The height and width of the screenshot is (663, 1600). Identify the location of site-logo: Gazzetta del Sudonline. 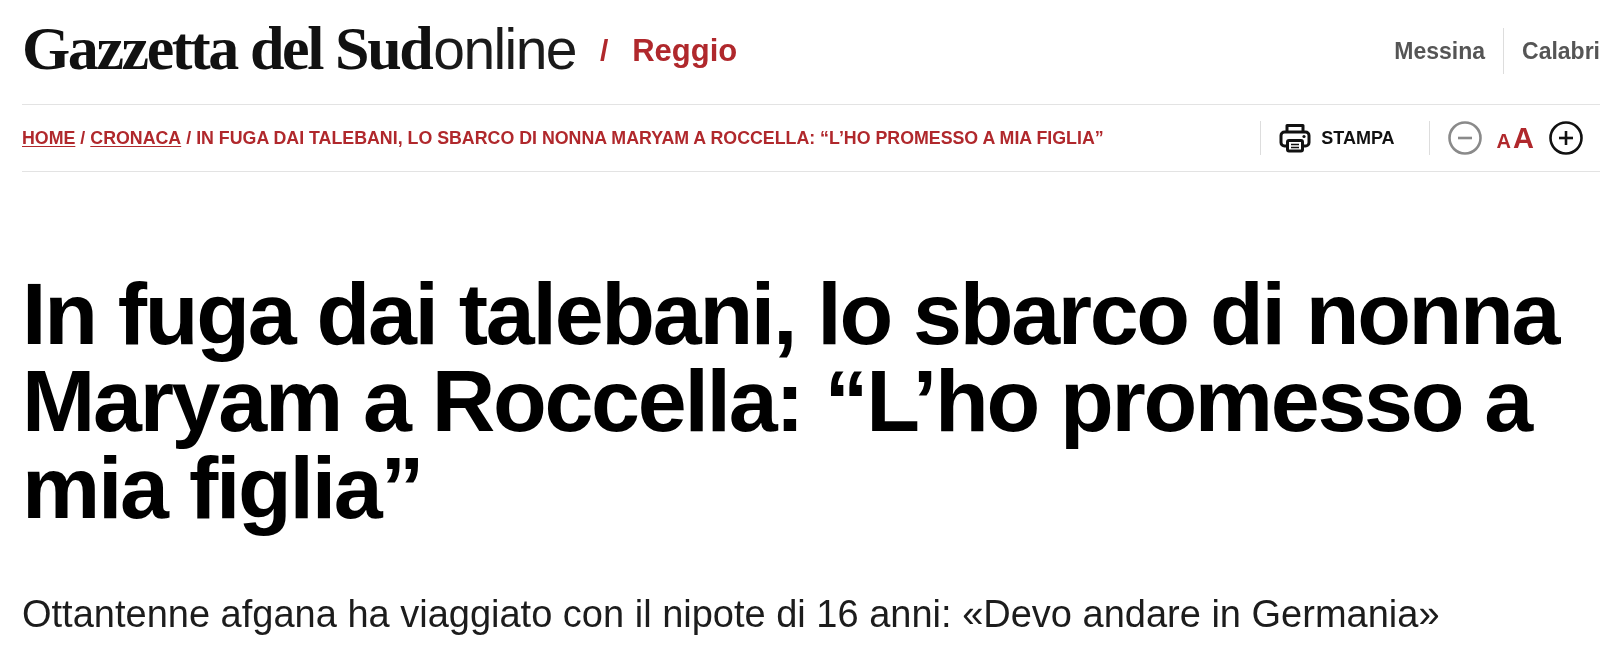
(299, 48).